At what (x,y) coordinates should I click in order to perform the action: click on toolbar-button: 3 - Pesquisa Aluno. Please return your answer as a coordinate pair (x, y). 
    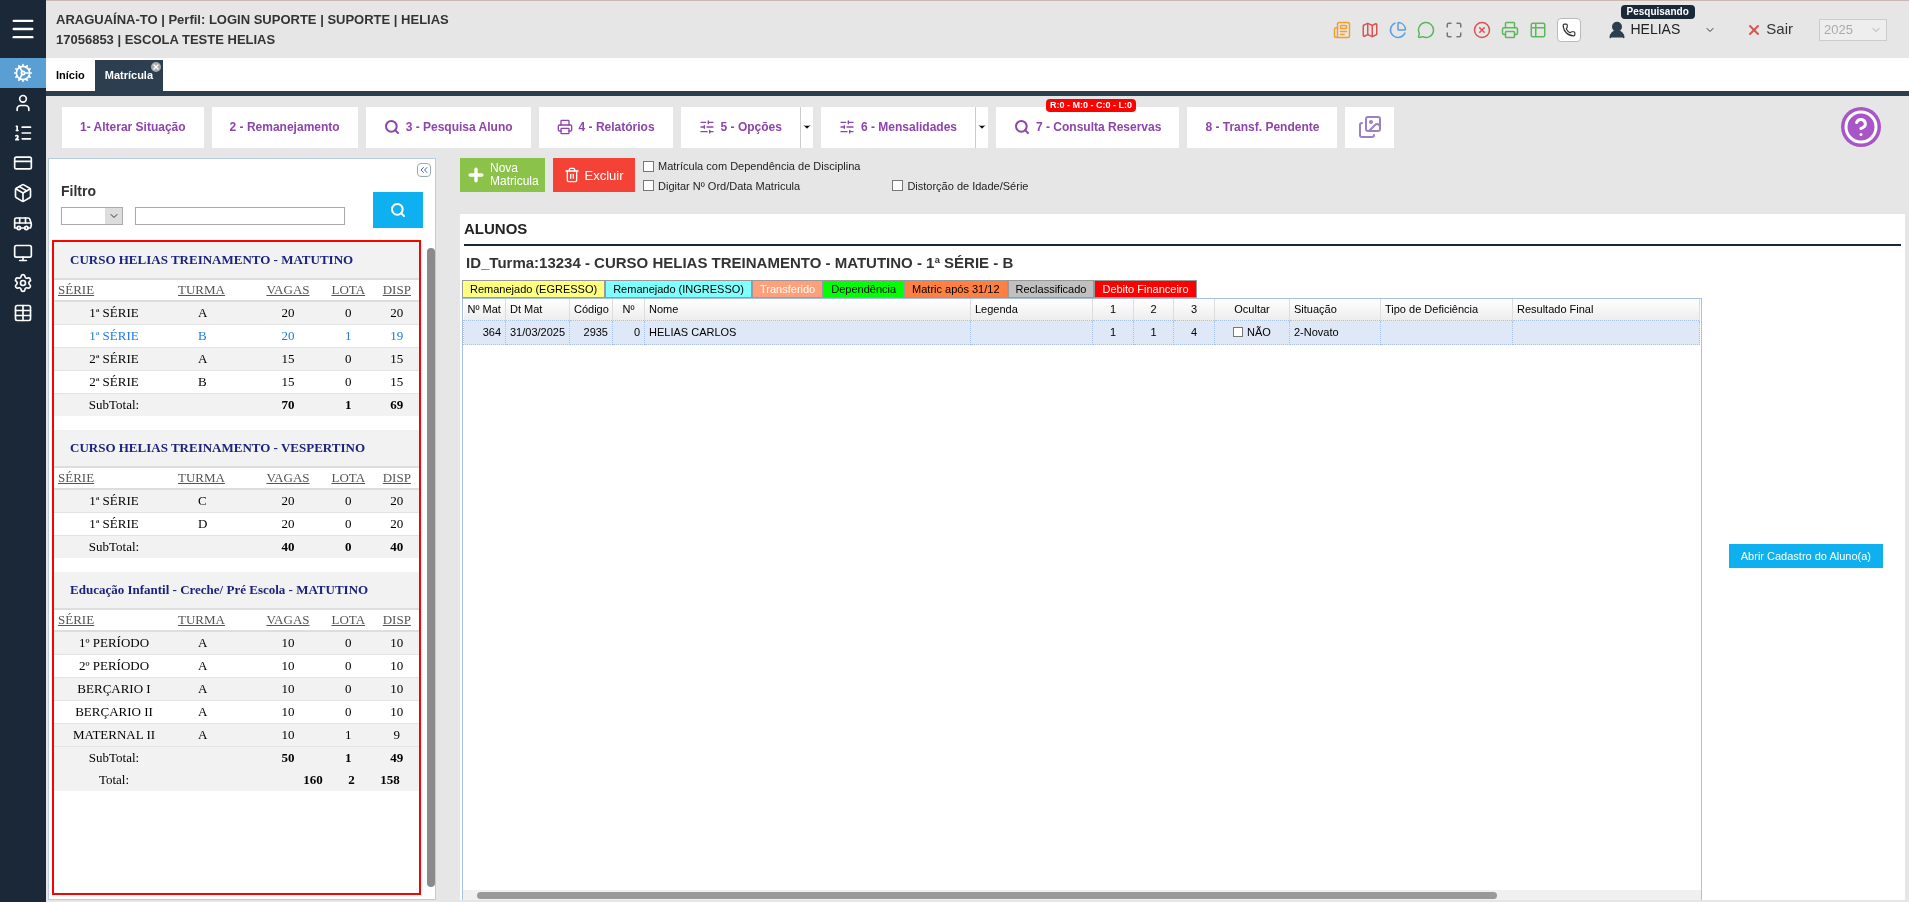
    Looking at the image, I should click on (448, 127).